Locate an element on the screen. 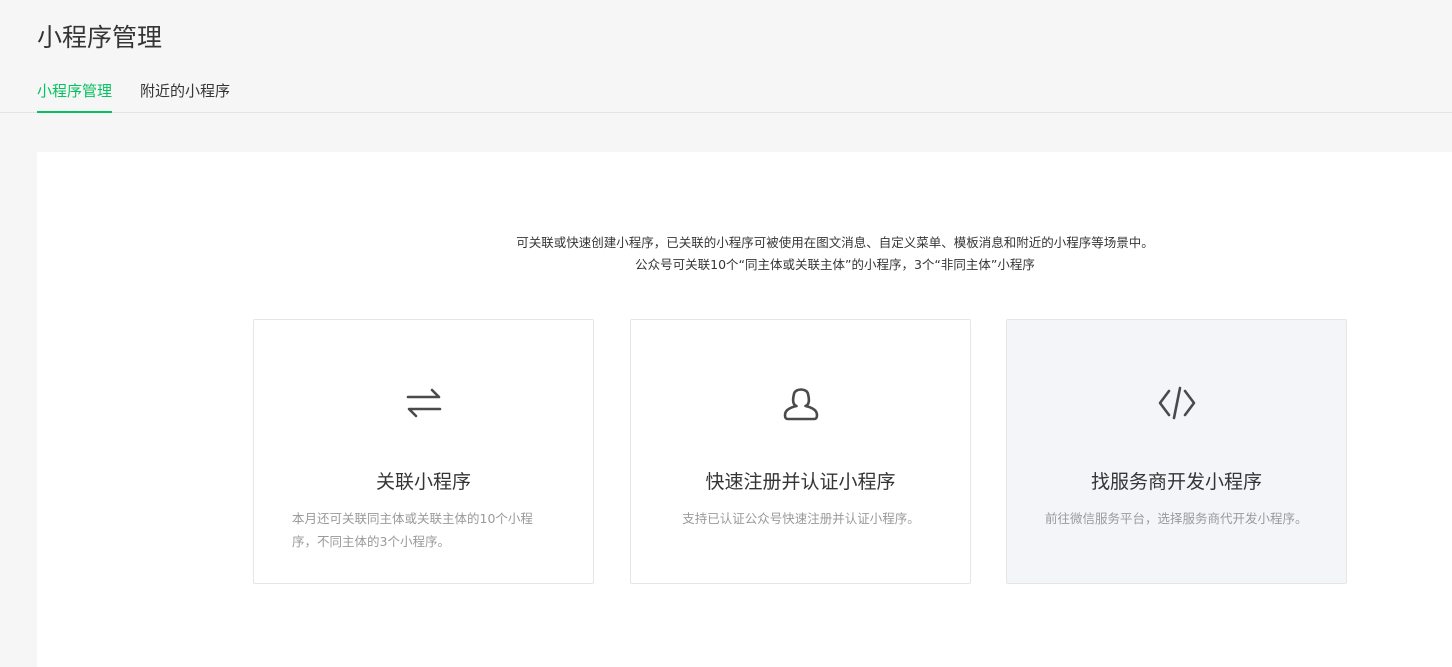 The height and width of the screenshot is (667, 1452). card-description: 支持已认证公众号快速注册并认证小程序。 is located at coordinates (801, 518).